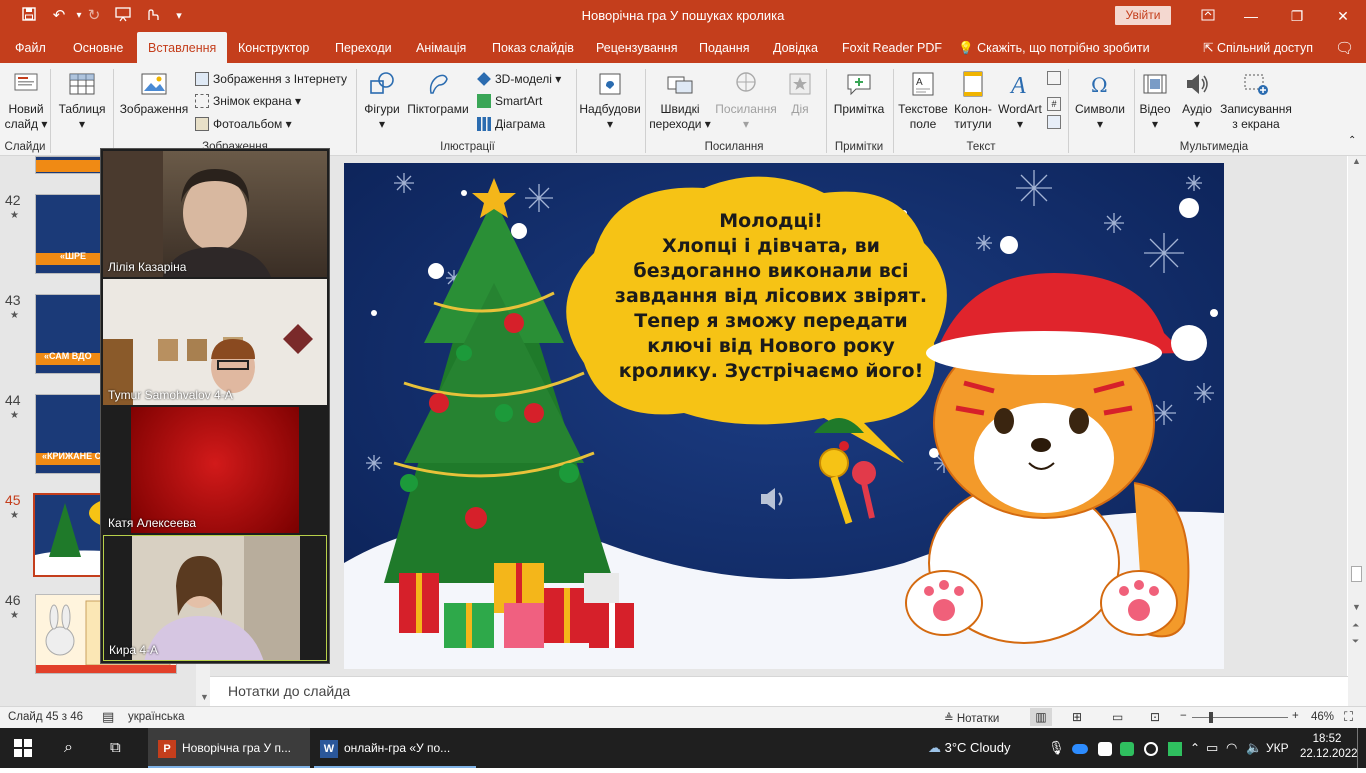 The height and width of the screenshot is (773, 1366). I want to click on ribbon-display-options-icon, so click(1208, 16).